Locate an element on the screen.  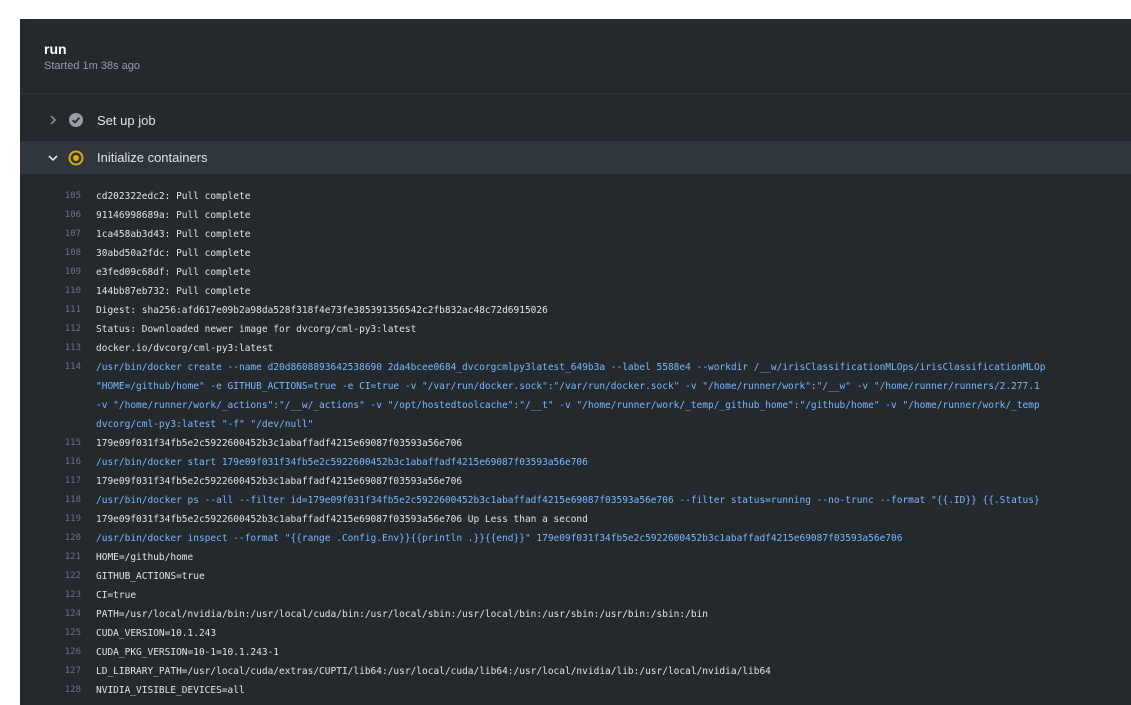
log-line-number: 123 is located at coordinates (50, 595).